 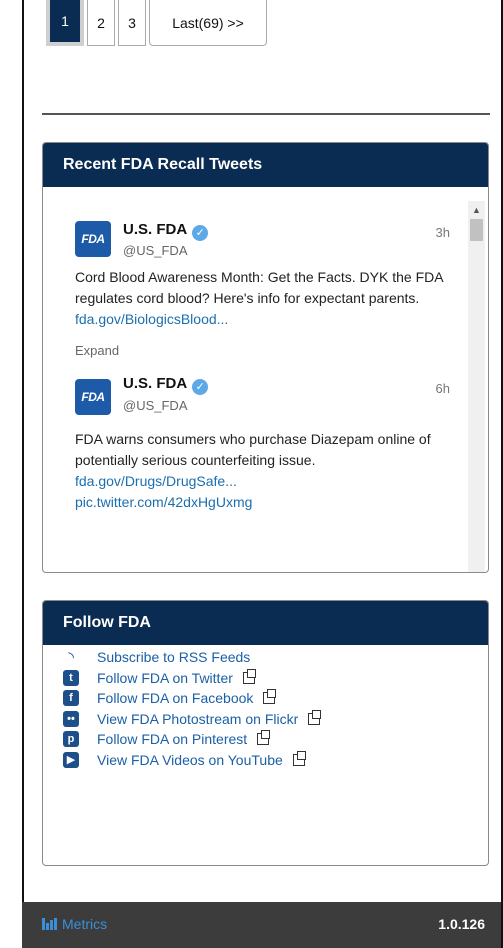 I want to click on follow-fda-title: Follow FDA, so click(x=265, y=623).